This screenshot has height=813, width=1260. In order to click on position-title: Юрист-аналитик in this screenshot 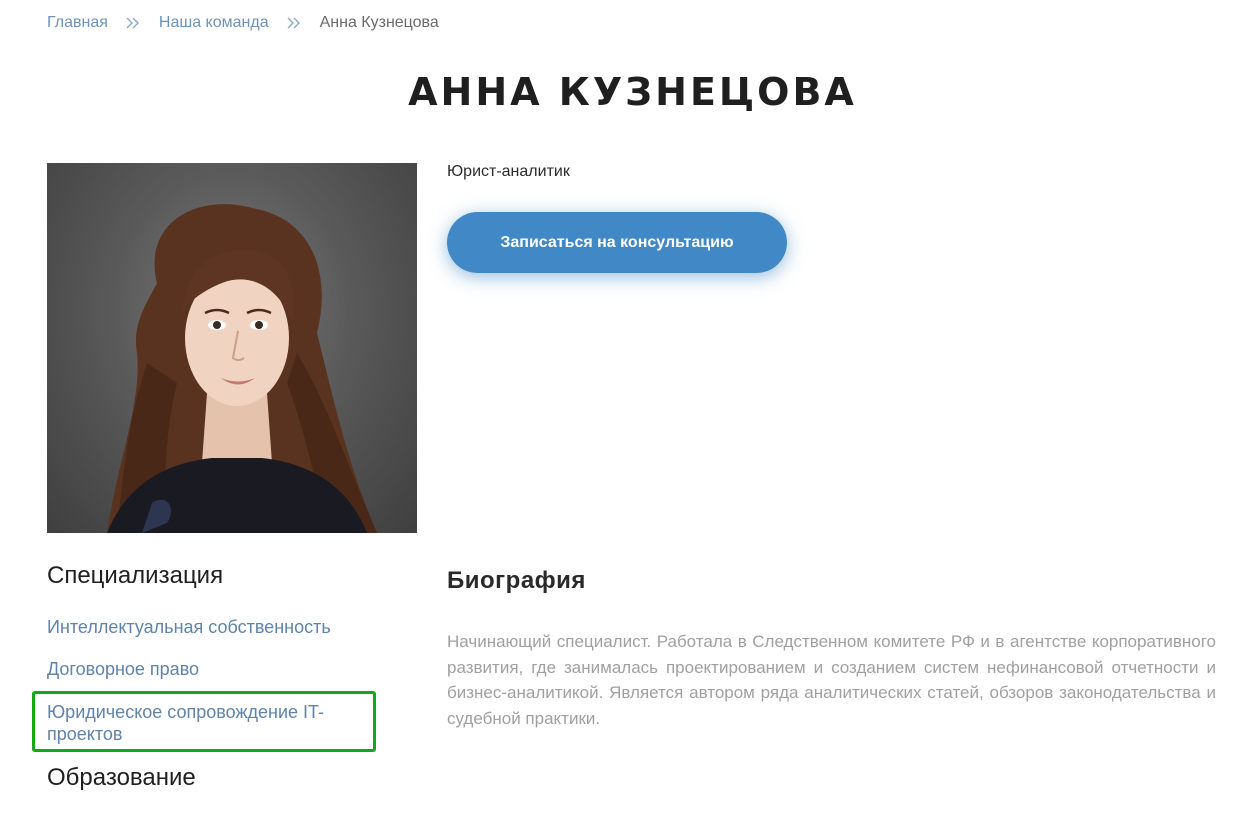, I will do `click(508, 171)`.